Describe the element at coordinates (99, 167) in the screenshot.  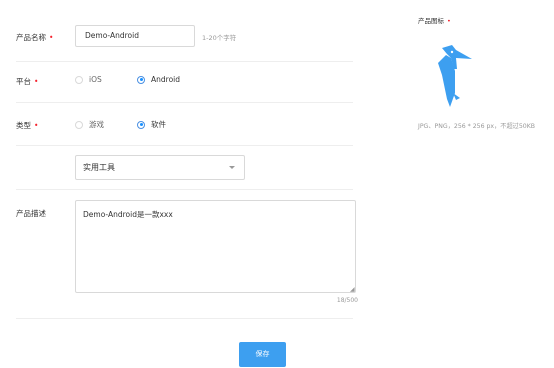
I see `category-select-value: 实用工具` at that location.